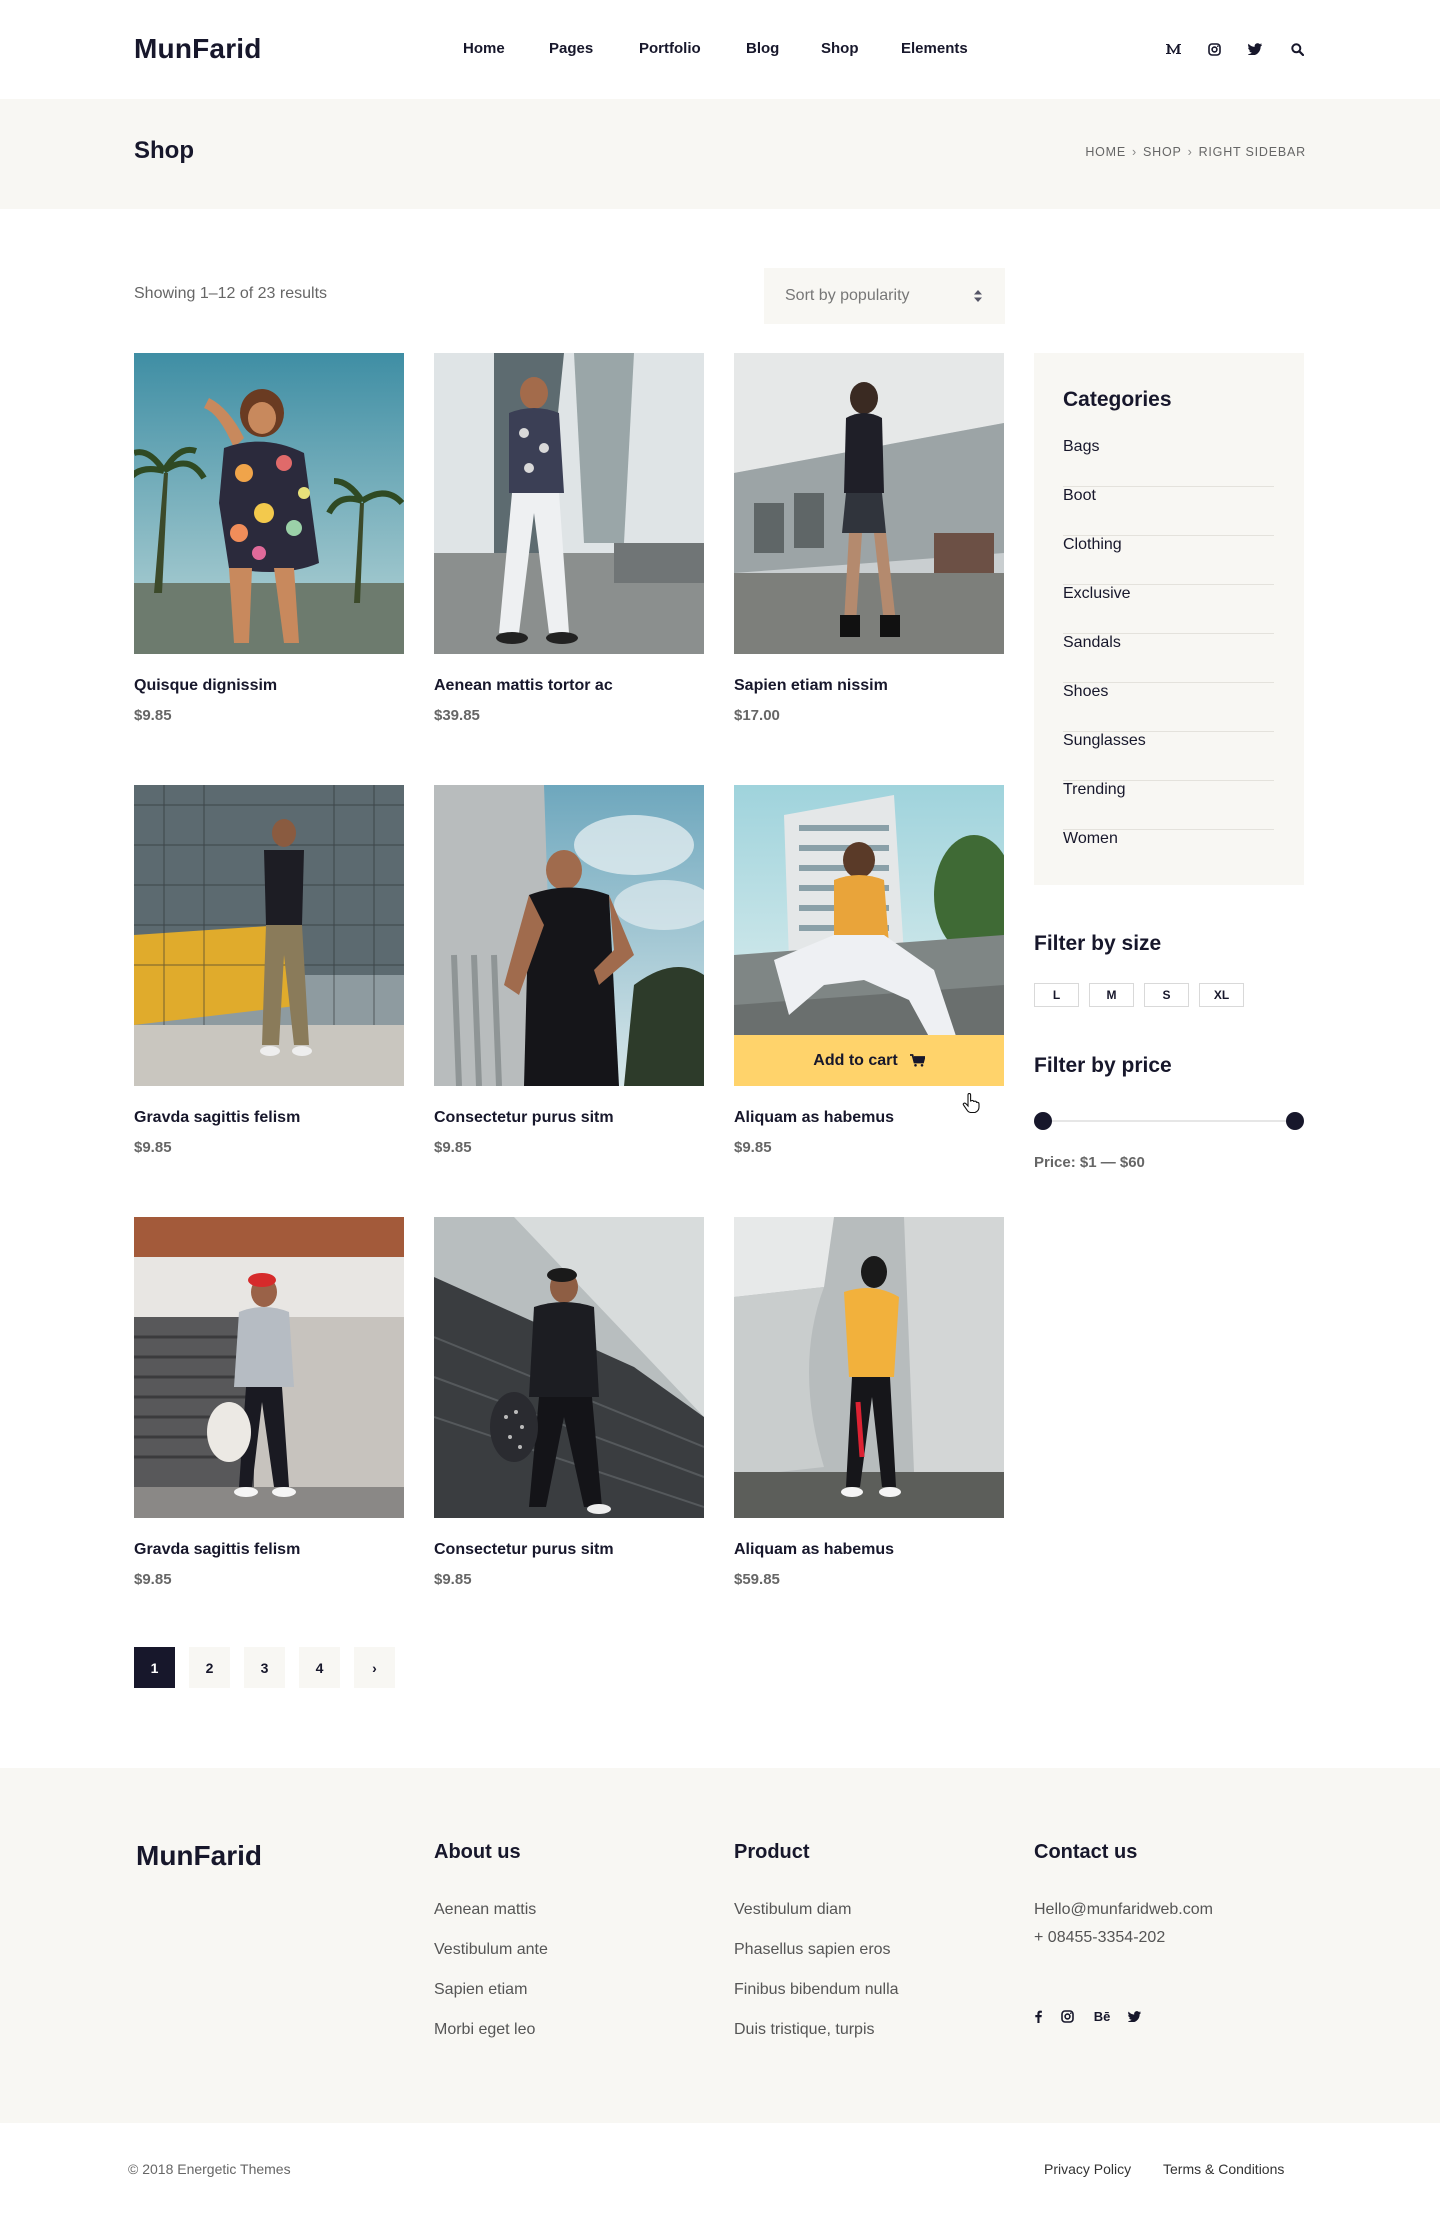 Image resolution: width=1440 pixels, height=2223 pixels. Describe the element at coordinates (1168, 707) in the screenshot. I see `category-shoes: Shoes` at that location.